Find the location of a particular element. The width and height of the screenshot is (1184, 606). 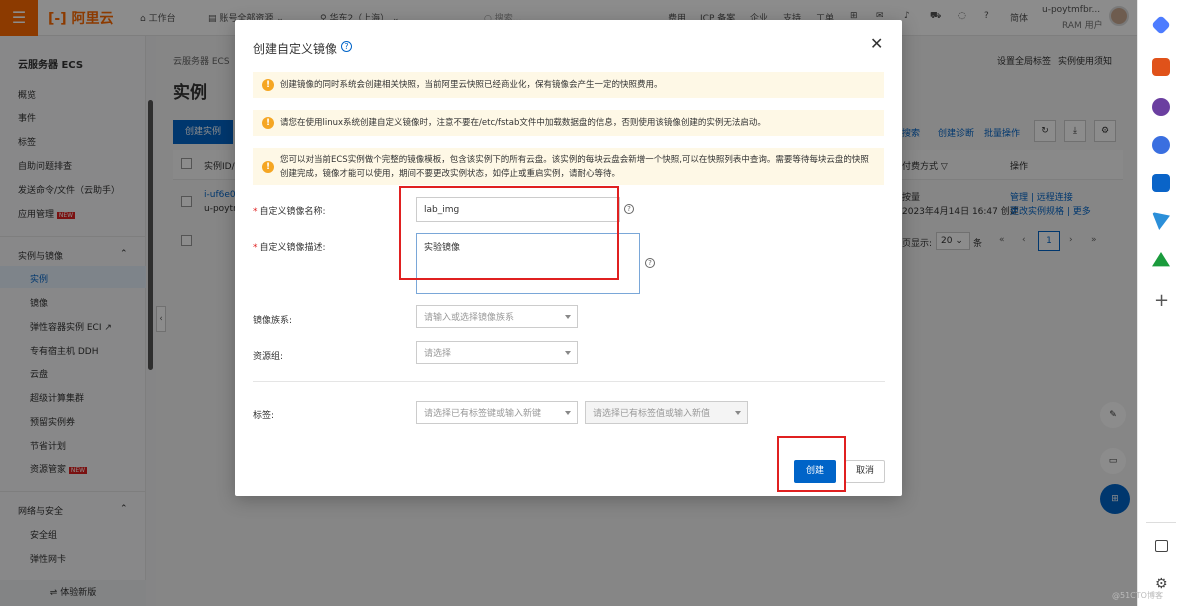

tag-value-select: 请选择已有标签值或输入新值 is located at coordinates (666, 412).